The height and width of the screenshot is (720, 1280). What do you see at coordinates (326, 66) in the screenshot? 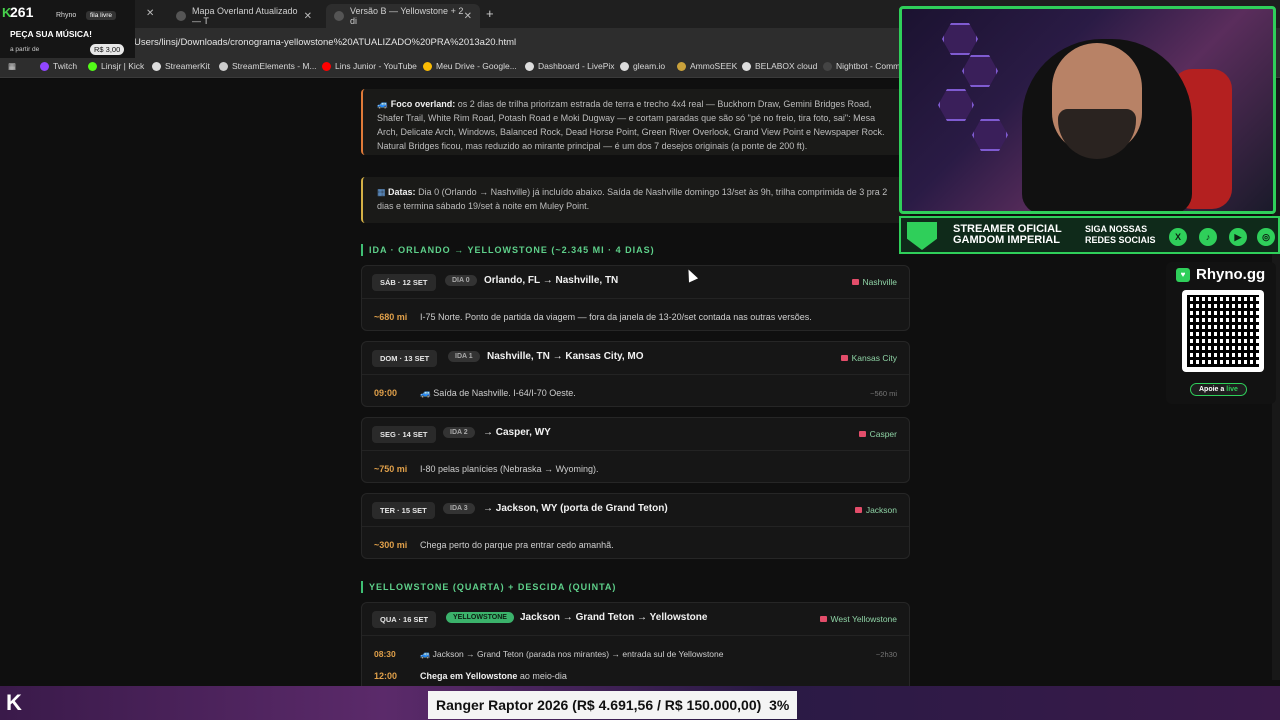
I see `youtube-icon` at bounding box center [326, 66].